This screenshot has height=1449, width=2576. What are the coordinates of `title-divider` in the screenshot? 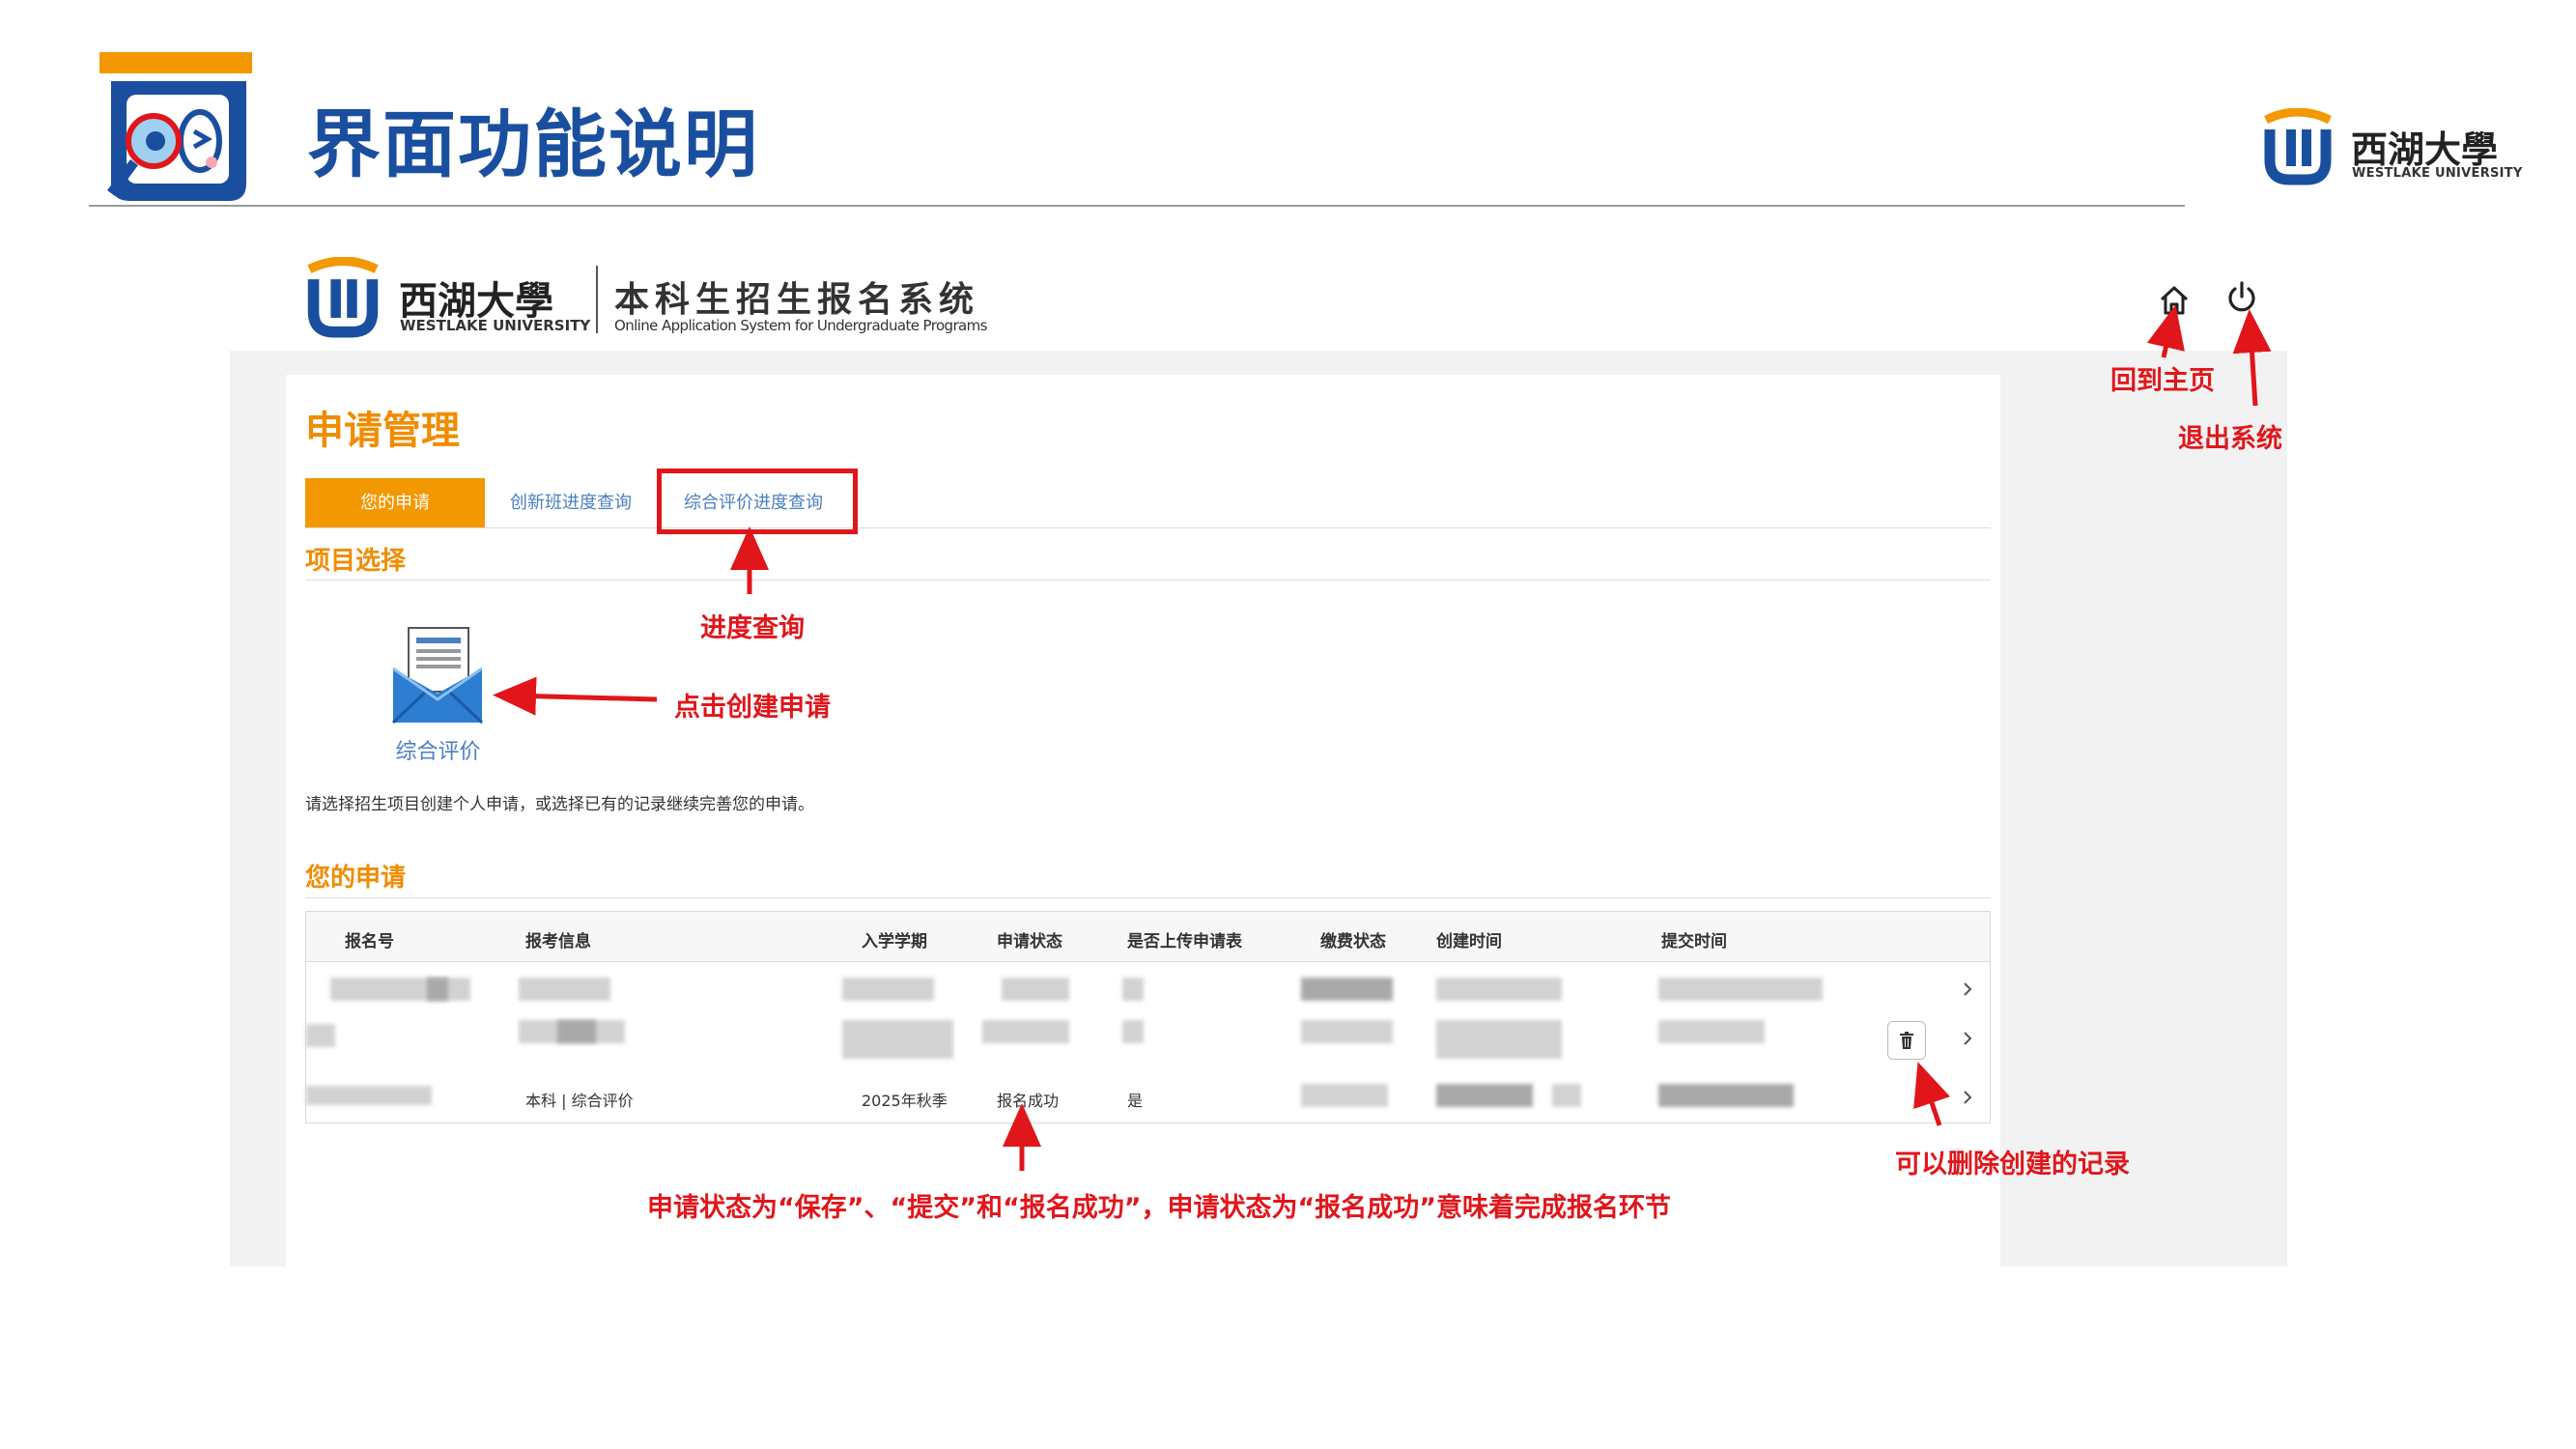 It's located at (1137, 206).